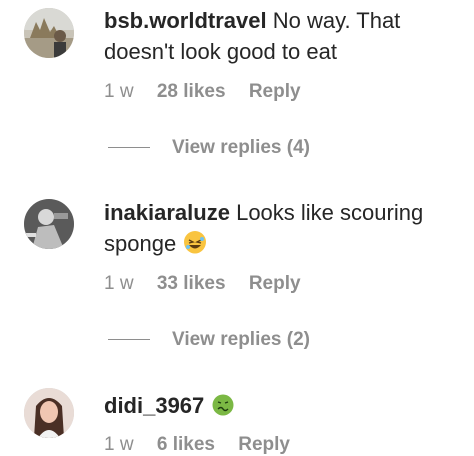 The height and width of the screenshot is (456, 474). Describe the element at coordinates (185, 20) in the screenshot. I see `comment-username: bsb.worldtravel` at that location.